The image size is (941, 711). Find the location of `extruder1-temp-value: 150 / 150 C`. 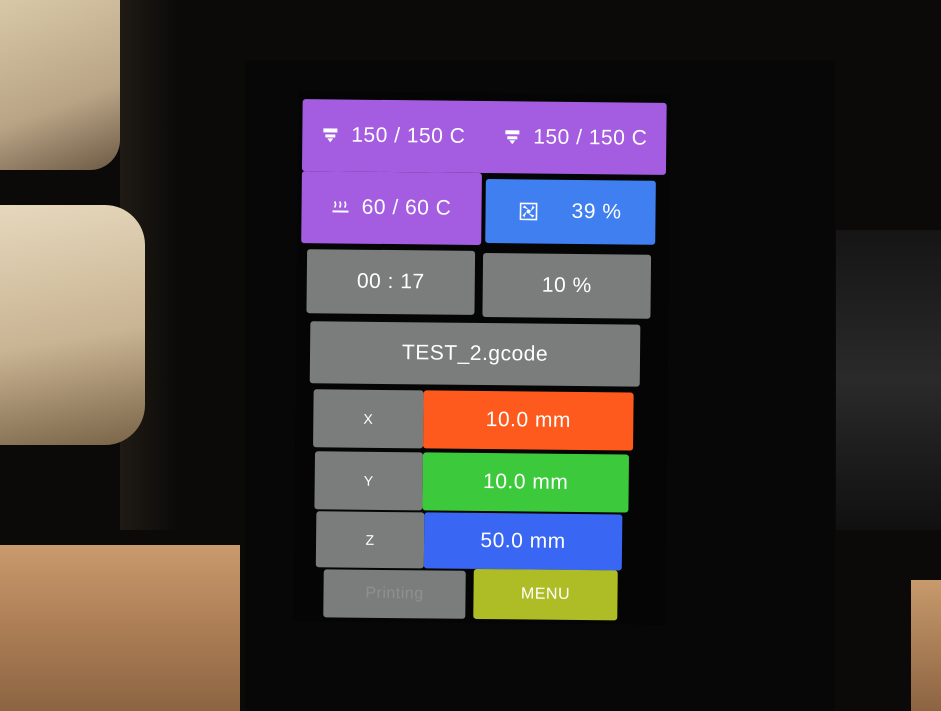

extruder1-temp-value: 150 / 150 C is located at coordinates (408, 135).